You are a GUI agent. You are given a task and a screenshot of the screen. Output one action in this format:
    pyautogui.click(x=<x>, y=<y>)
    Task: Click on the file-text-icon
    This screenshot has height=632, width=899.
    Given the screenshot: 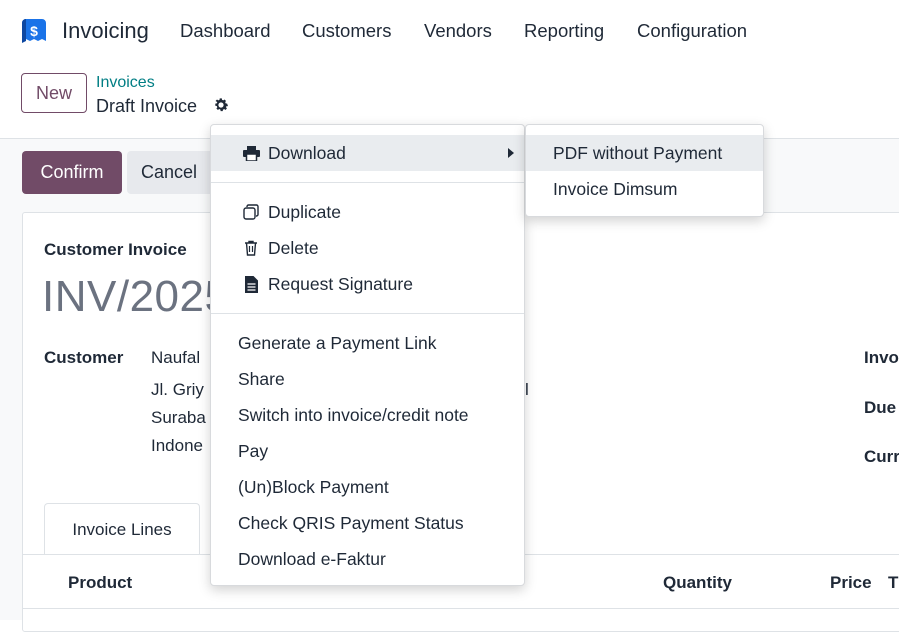 What is the action you would take?
    pyautogui.click(x=251, y=284)
    